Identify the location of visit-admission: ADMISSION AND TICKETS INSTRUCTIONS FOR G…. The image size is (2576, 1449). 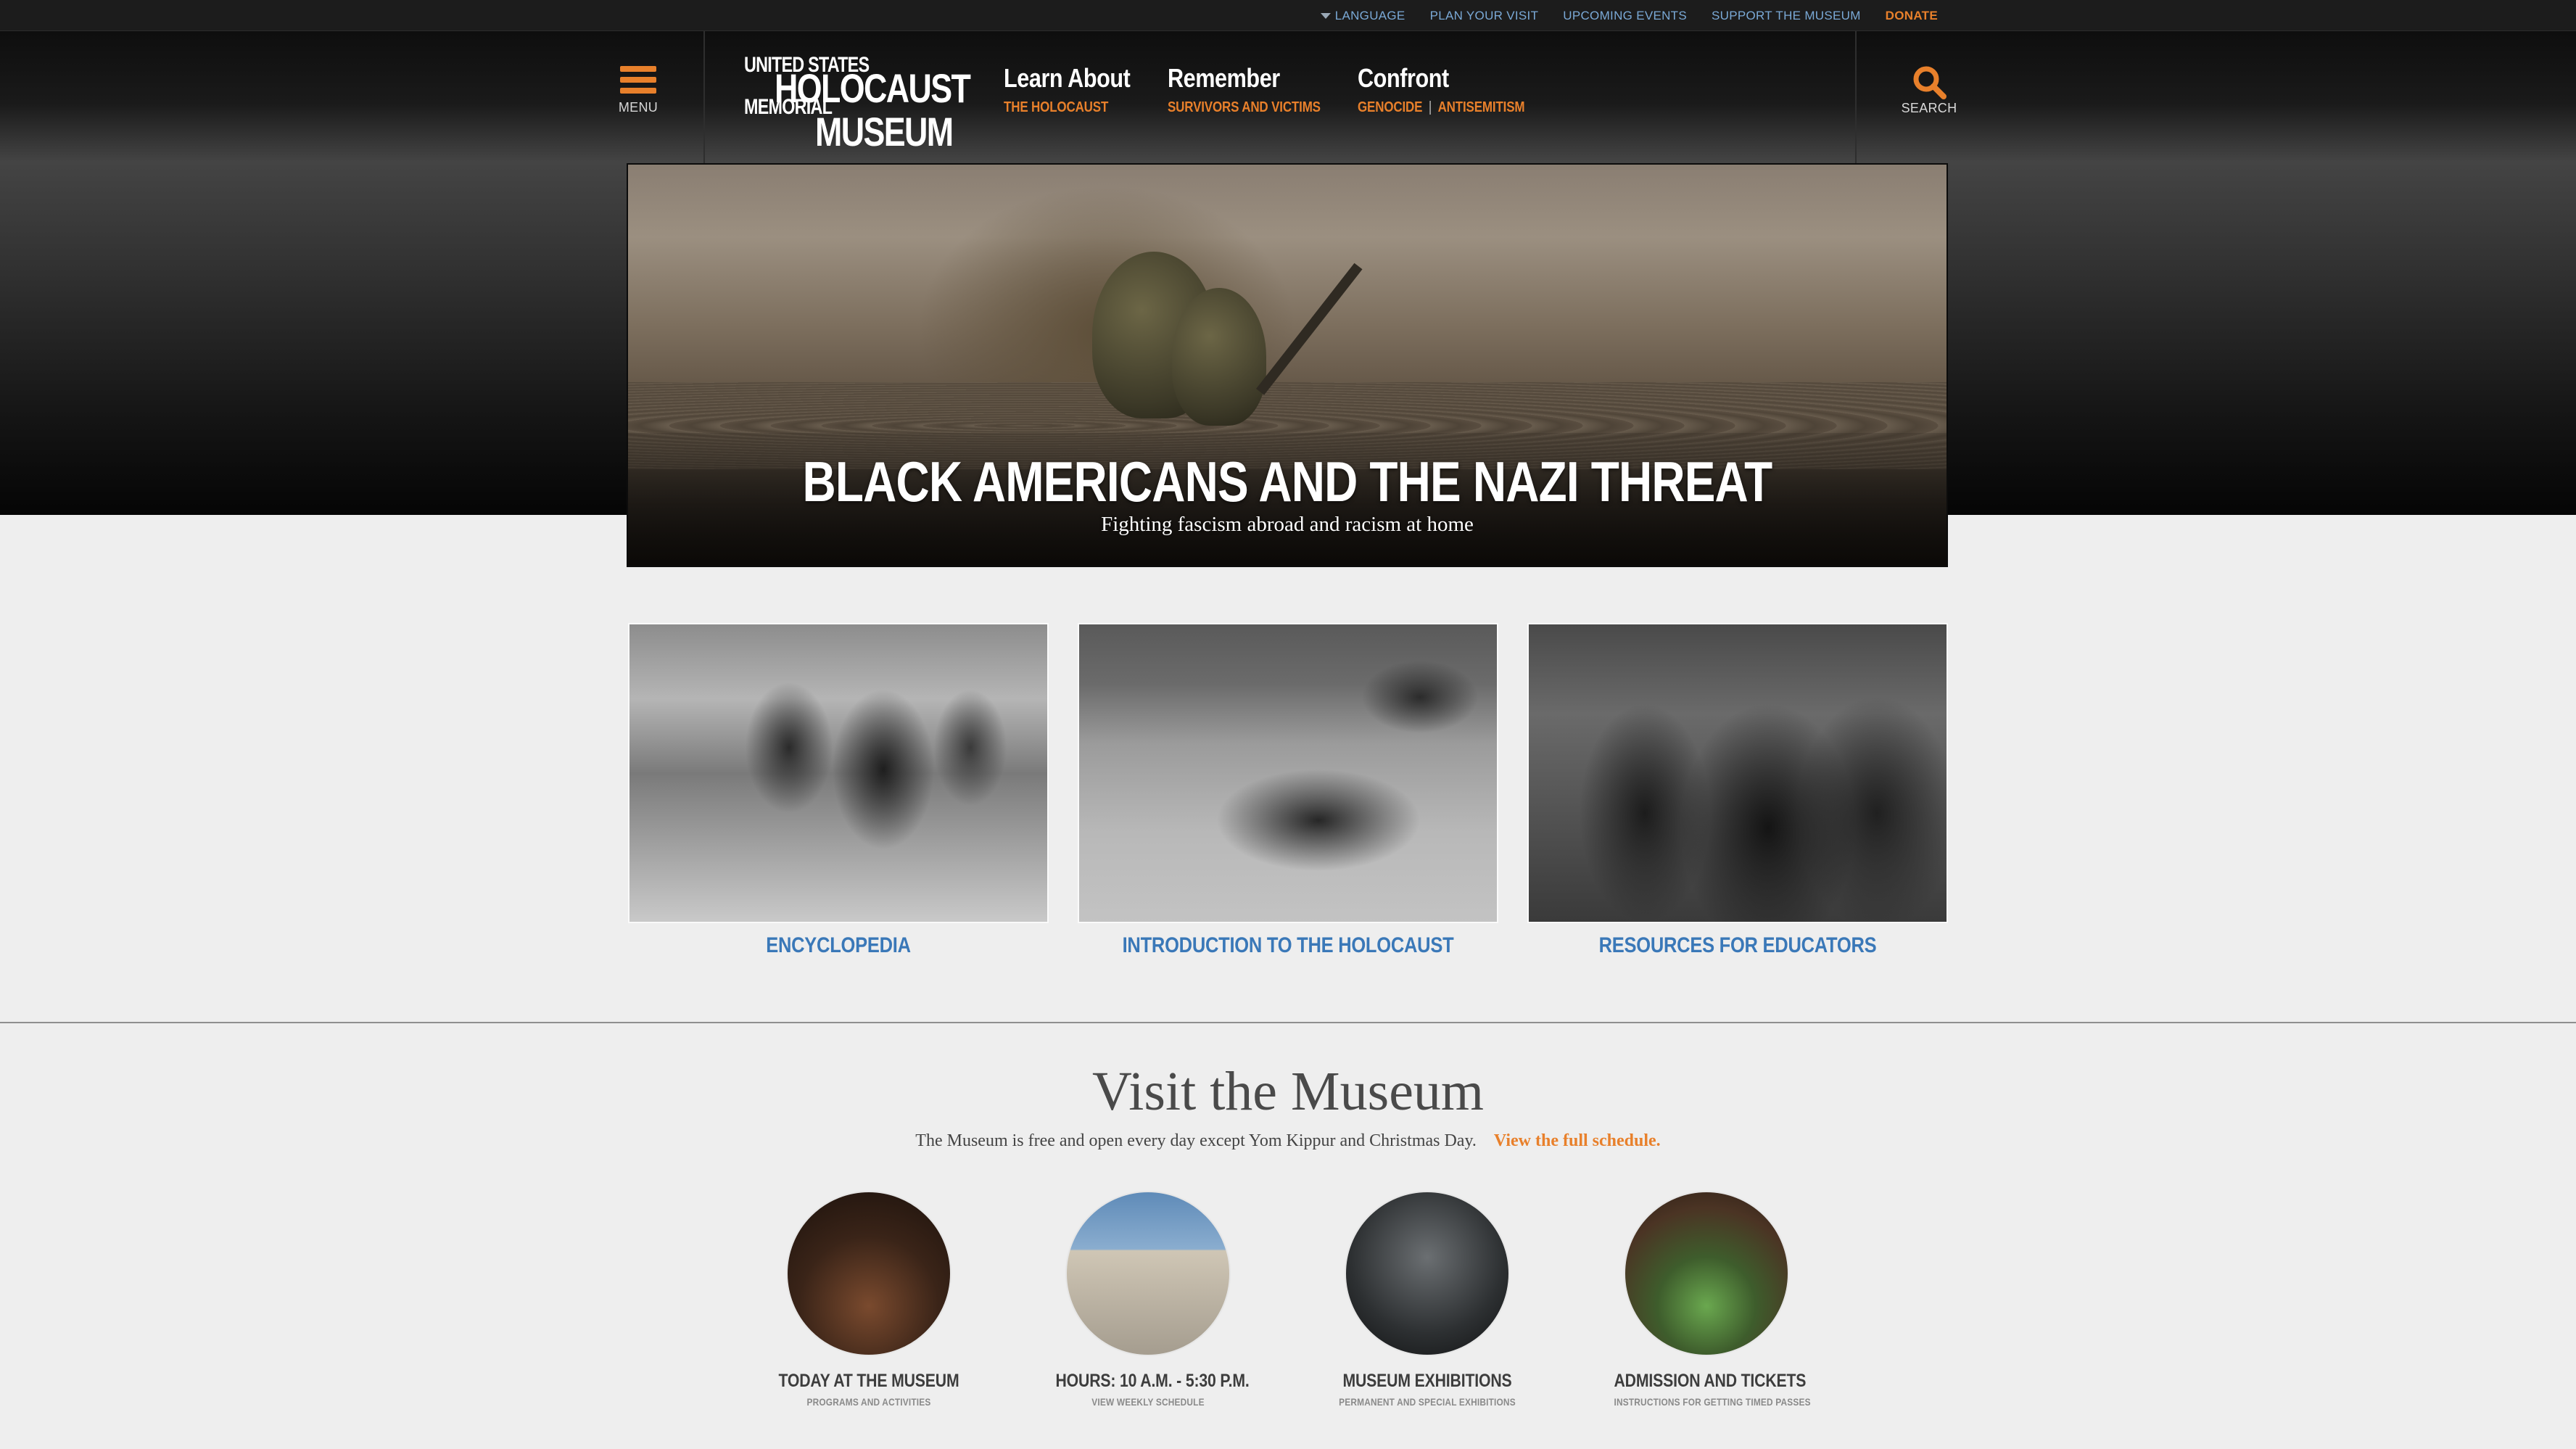
(1706, 1299).